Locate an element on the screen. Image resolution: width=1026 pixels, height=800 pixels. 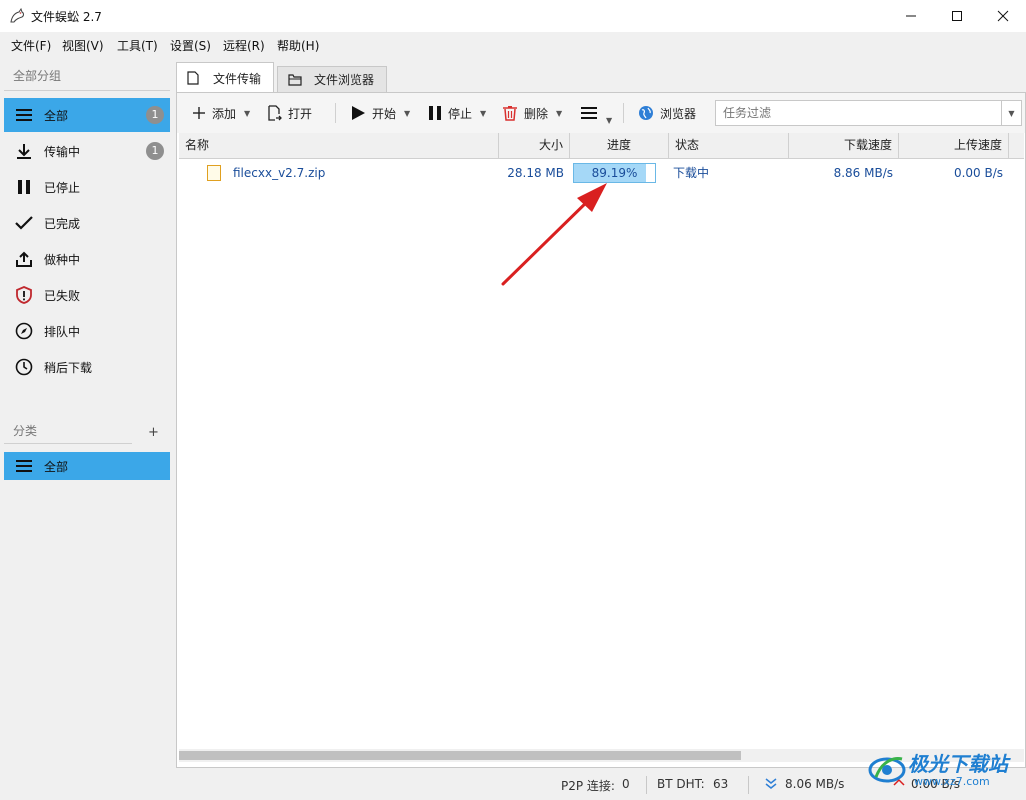
stop-button: 停止 ▼ is located at coordinates (457, 113).